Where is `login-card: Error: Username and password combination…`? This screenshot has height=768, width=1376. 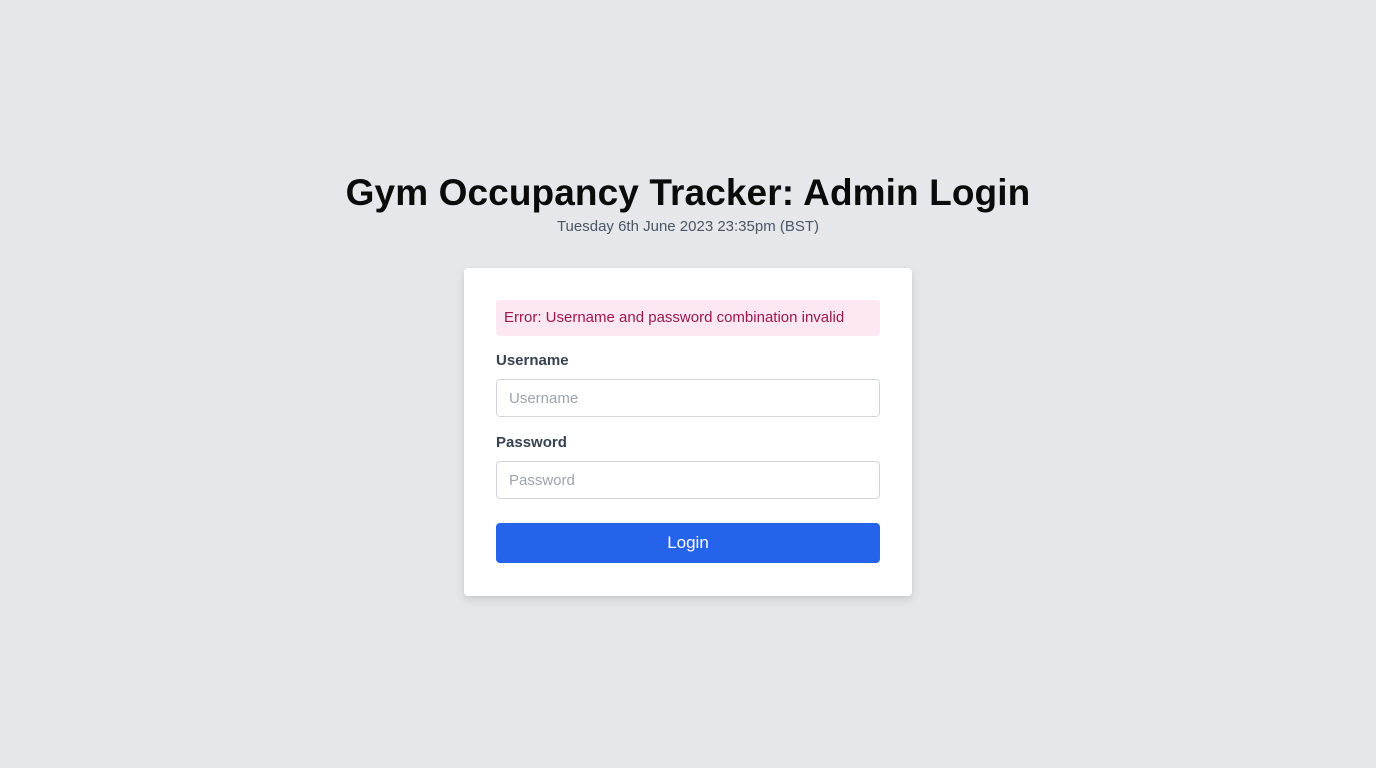 login-card: Error: Username and password combination… is located at coordinates (688, 432).